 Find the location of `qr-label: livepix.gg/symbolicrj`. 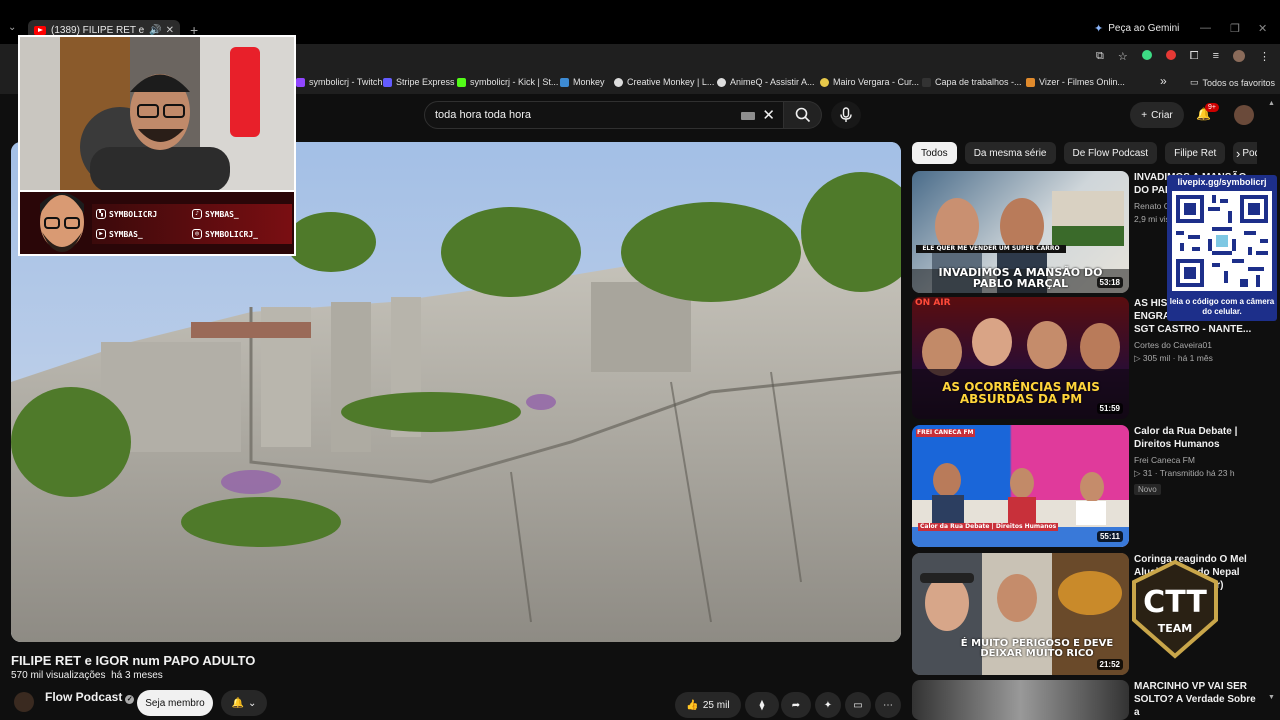

qr-label: livepix.gg/symbolicrj is located at coordinates (1222, 182).